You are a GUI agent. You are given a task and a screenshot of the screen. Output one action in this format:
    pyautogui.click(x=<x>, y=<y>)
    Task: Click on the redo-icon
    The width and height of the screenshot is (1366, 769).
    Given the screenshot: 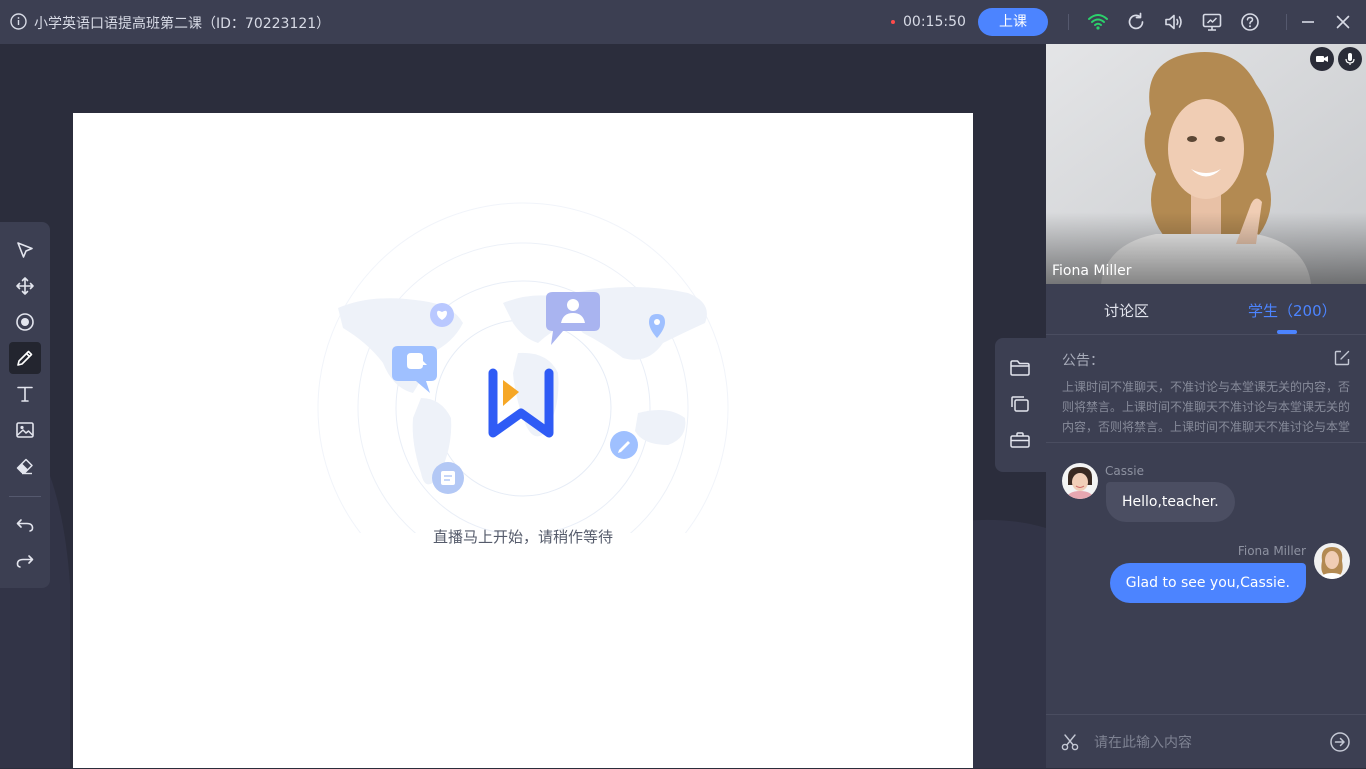 What is the action you would take?
    pyautogui.click(x=25, y=561)
    